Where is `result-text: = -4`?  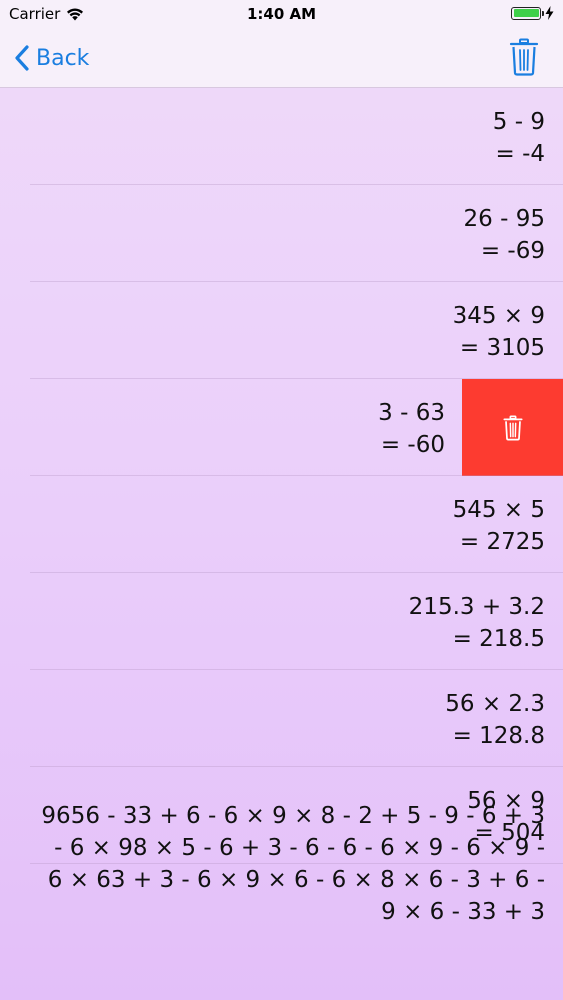
result-text: = -4 is located at coordinates (520, 154).